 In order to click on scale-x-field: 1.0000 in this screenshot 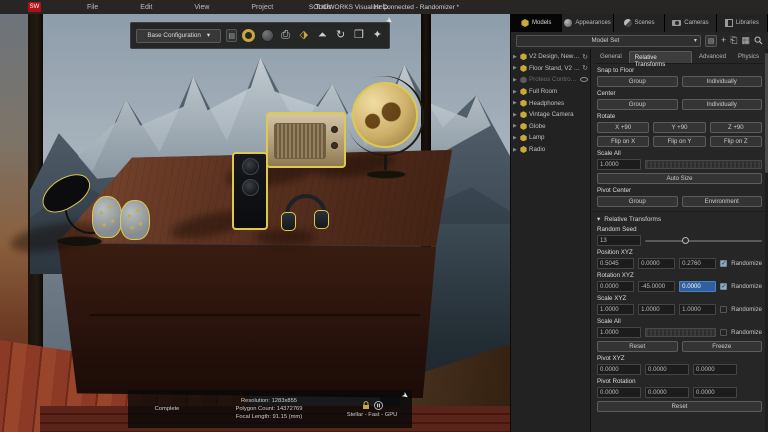, I will do `click(616, 309)`.